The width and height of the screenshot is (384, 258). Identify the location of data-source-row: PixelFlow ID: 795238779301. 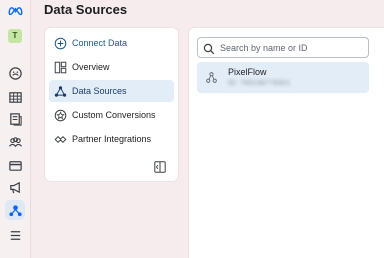
(283, 77).